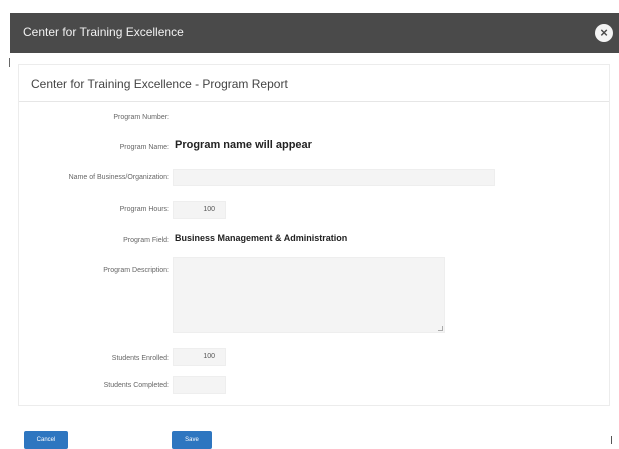 The height and width of the screenshot is (449, 619). I want to click on program-hours-label: Program Hours:, so click(144, 209).